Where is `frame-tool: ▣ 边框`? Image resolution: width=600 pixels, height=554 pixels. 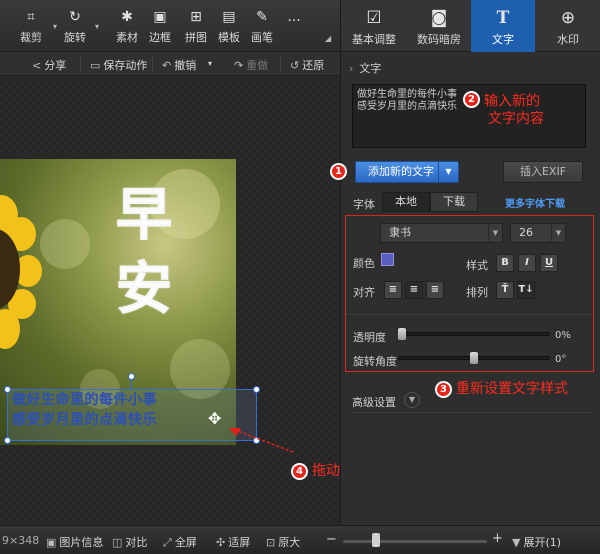
frame-tool: ▣ 边框 is located at coordinates (160, 26).